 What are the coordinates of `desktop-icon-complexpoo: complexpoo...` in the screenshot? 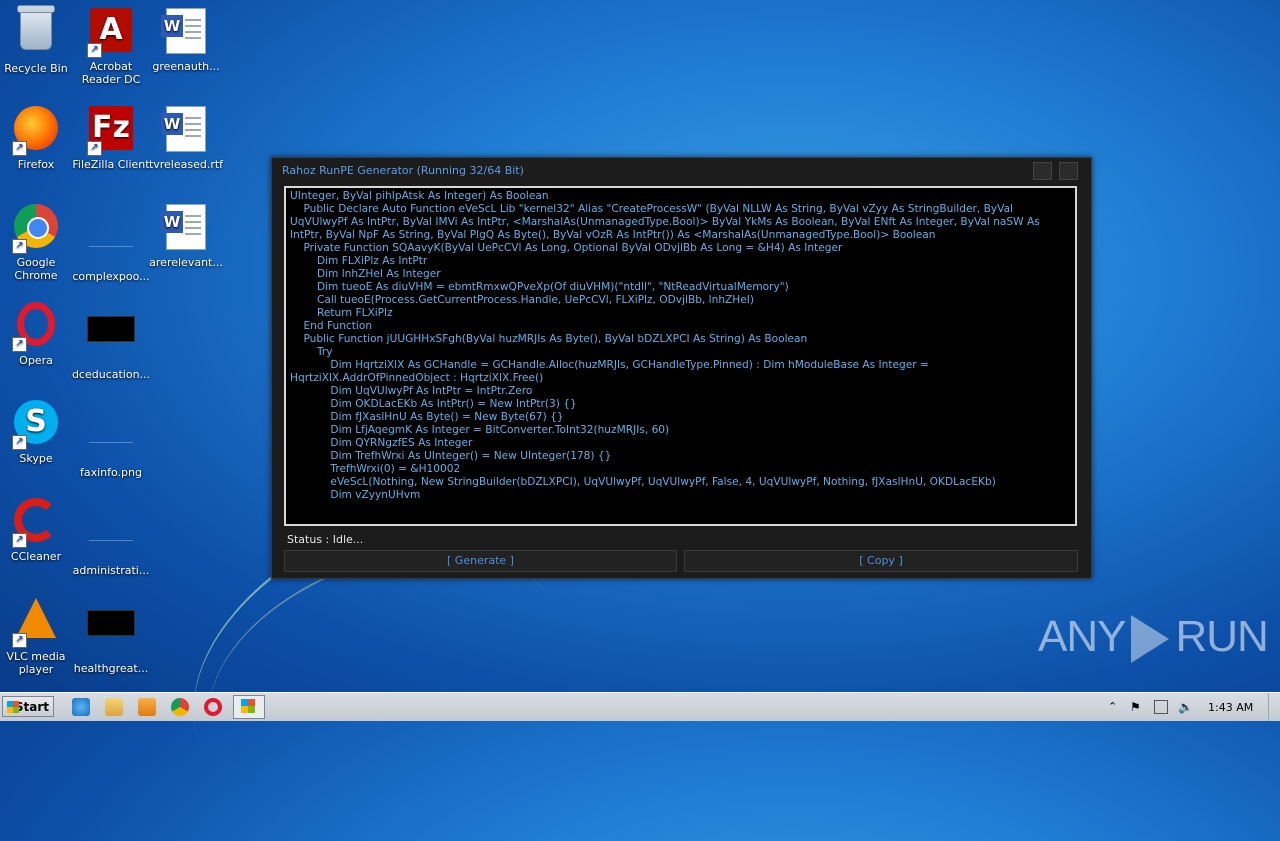 It's located at (111, 242).